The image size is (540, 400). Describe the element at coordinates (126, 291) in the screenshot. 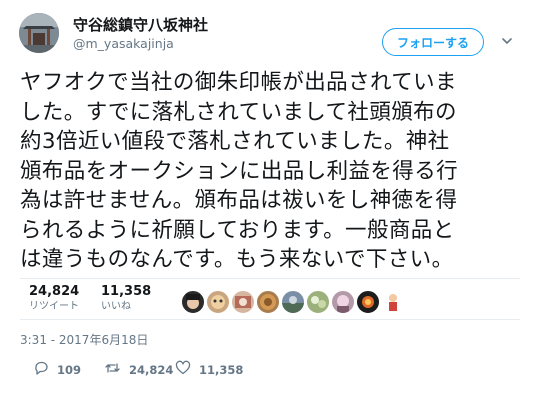

I see `likes-count: 11,358` at that location.